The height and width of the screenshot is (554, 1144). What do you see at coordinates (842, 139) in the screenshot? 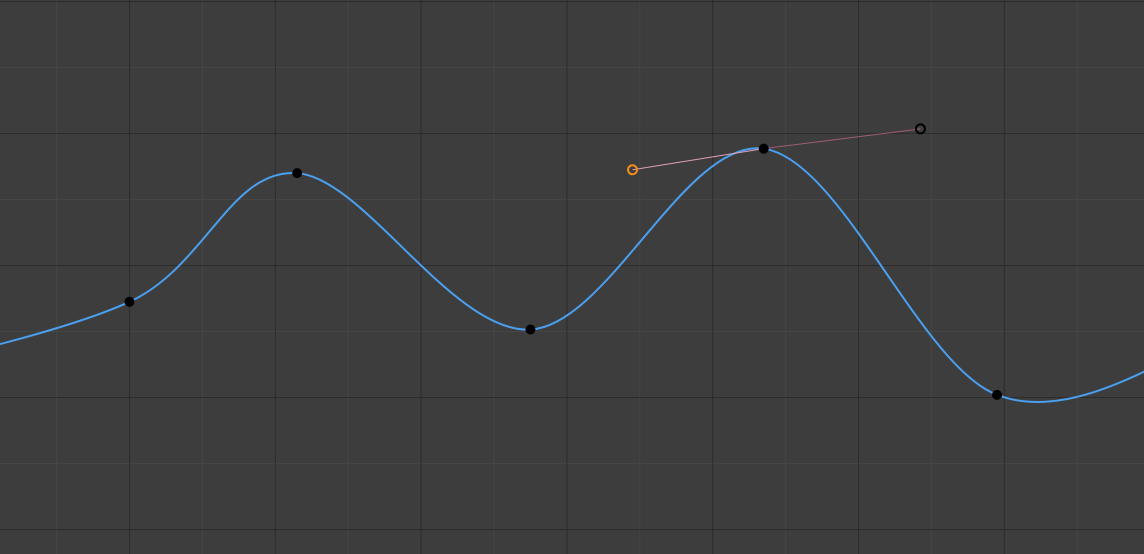
I see `handle-line-right` at bounding box center [842, 139].